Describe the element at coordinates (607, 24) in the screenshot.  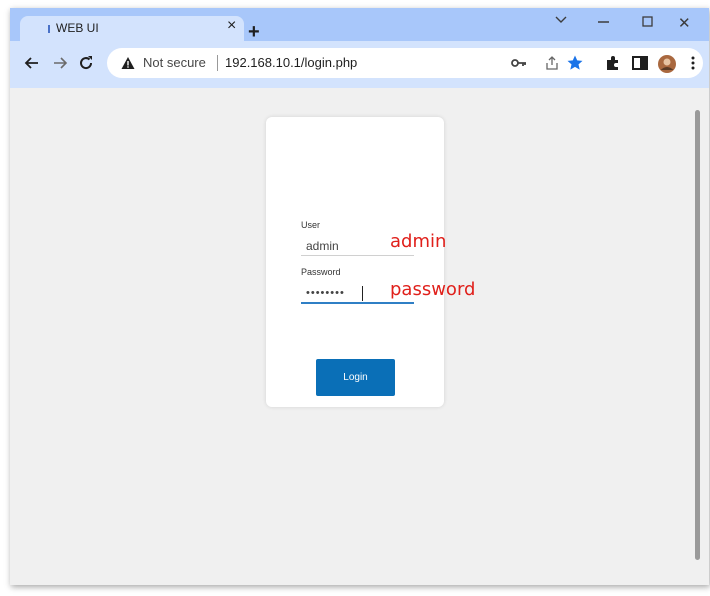
I see `minimize-button` at that location.